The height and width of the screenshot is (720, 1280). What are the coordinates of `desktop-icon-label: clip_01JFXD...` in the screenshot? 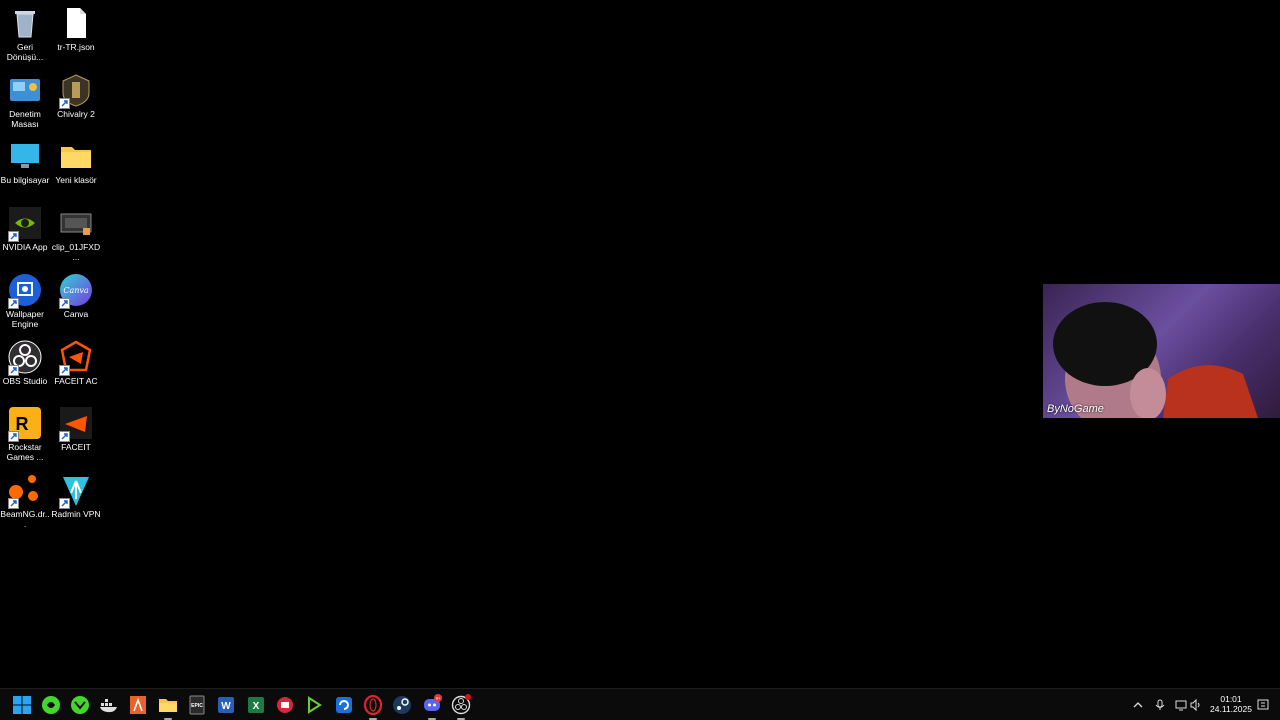 It's located at (76, 252).